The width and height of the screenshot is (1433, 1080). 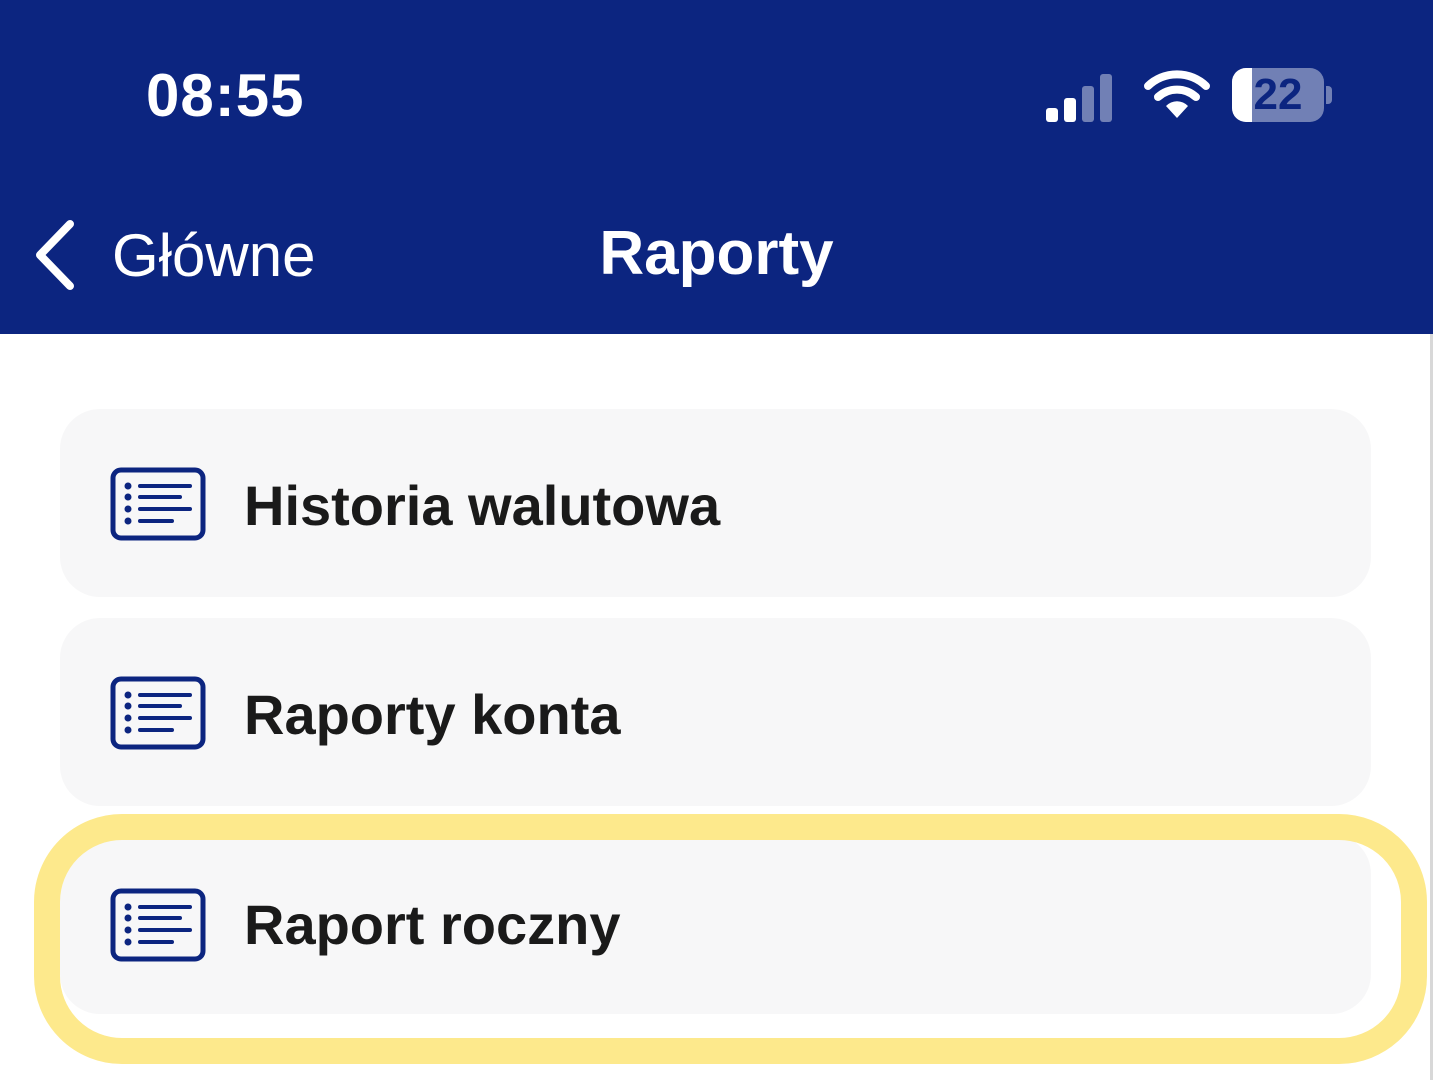 I want to click on battery-body: 22, so click(x=1278, y=95).